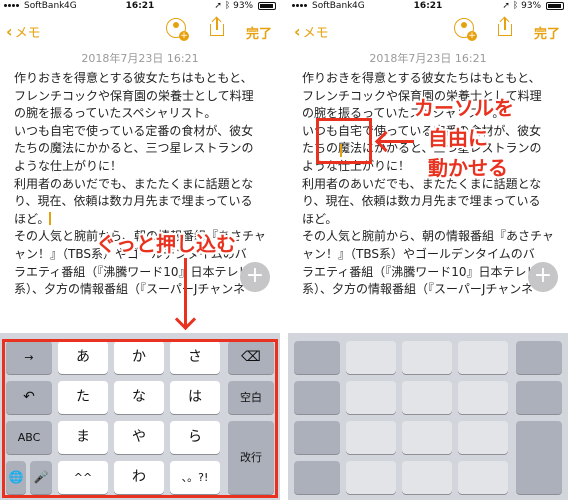 The width and height of the screenshot is (568, 500). I want to click on down-arrow-annotation, so click(185, 293).